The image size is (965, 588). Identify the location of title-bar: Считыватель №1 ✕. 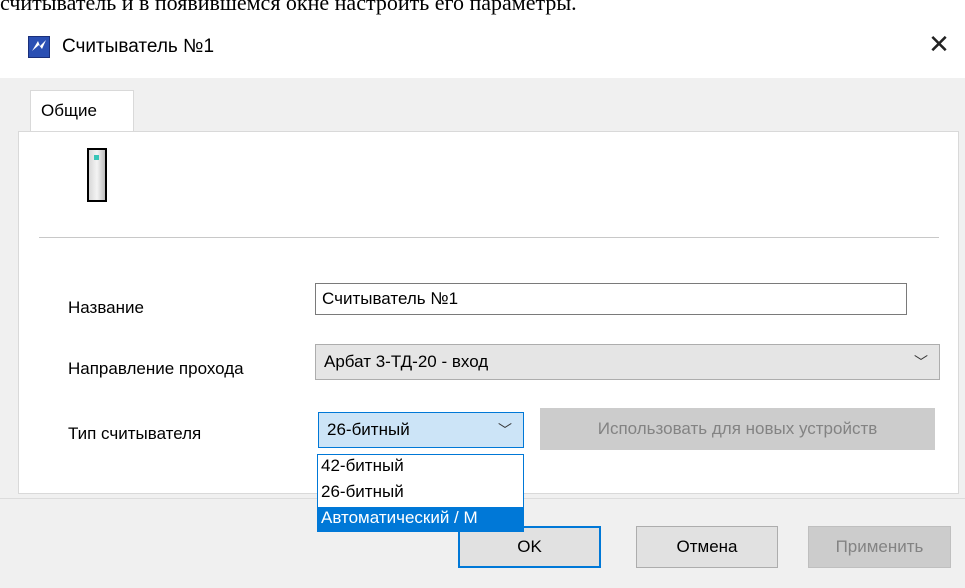
(482, 47).